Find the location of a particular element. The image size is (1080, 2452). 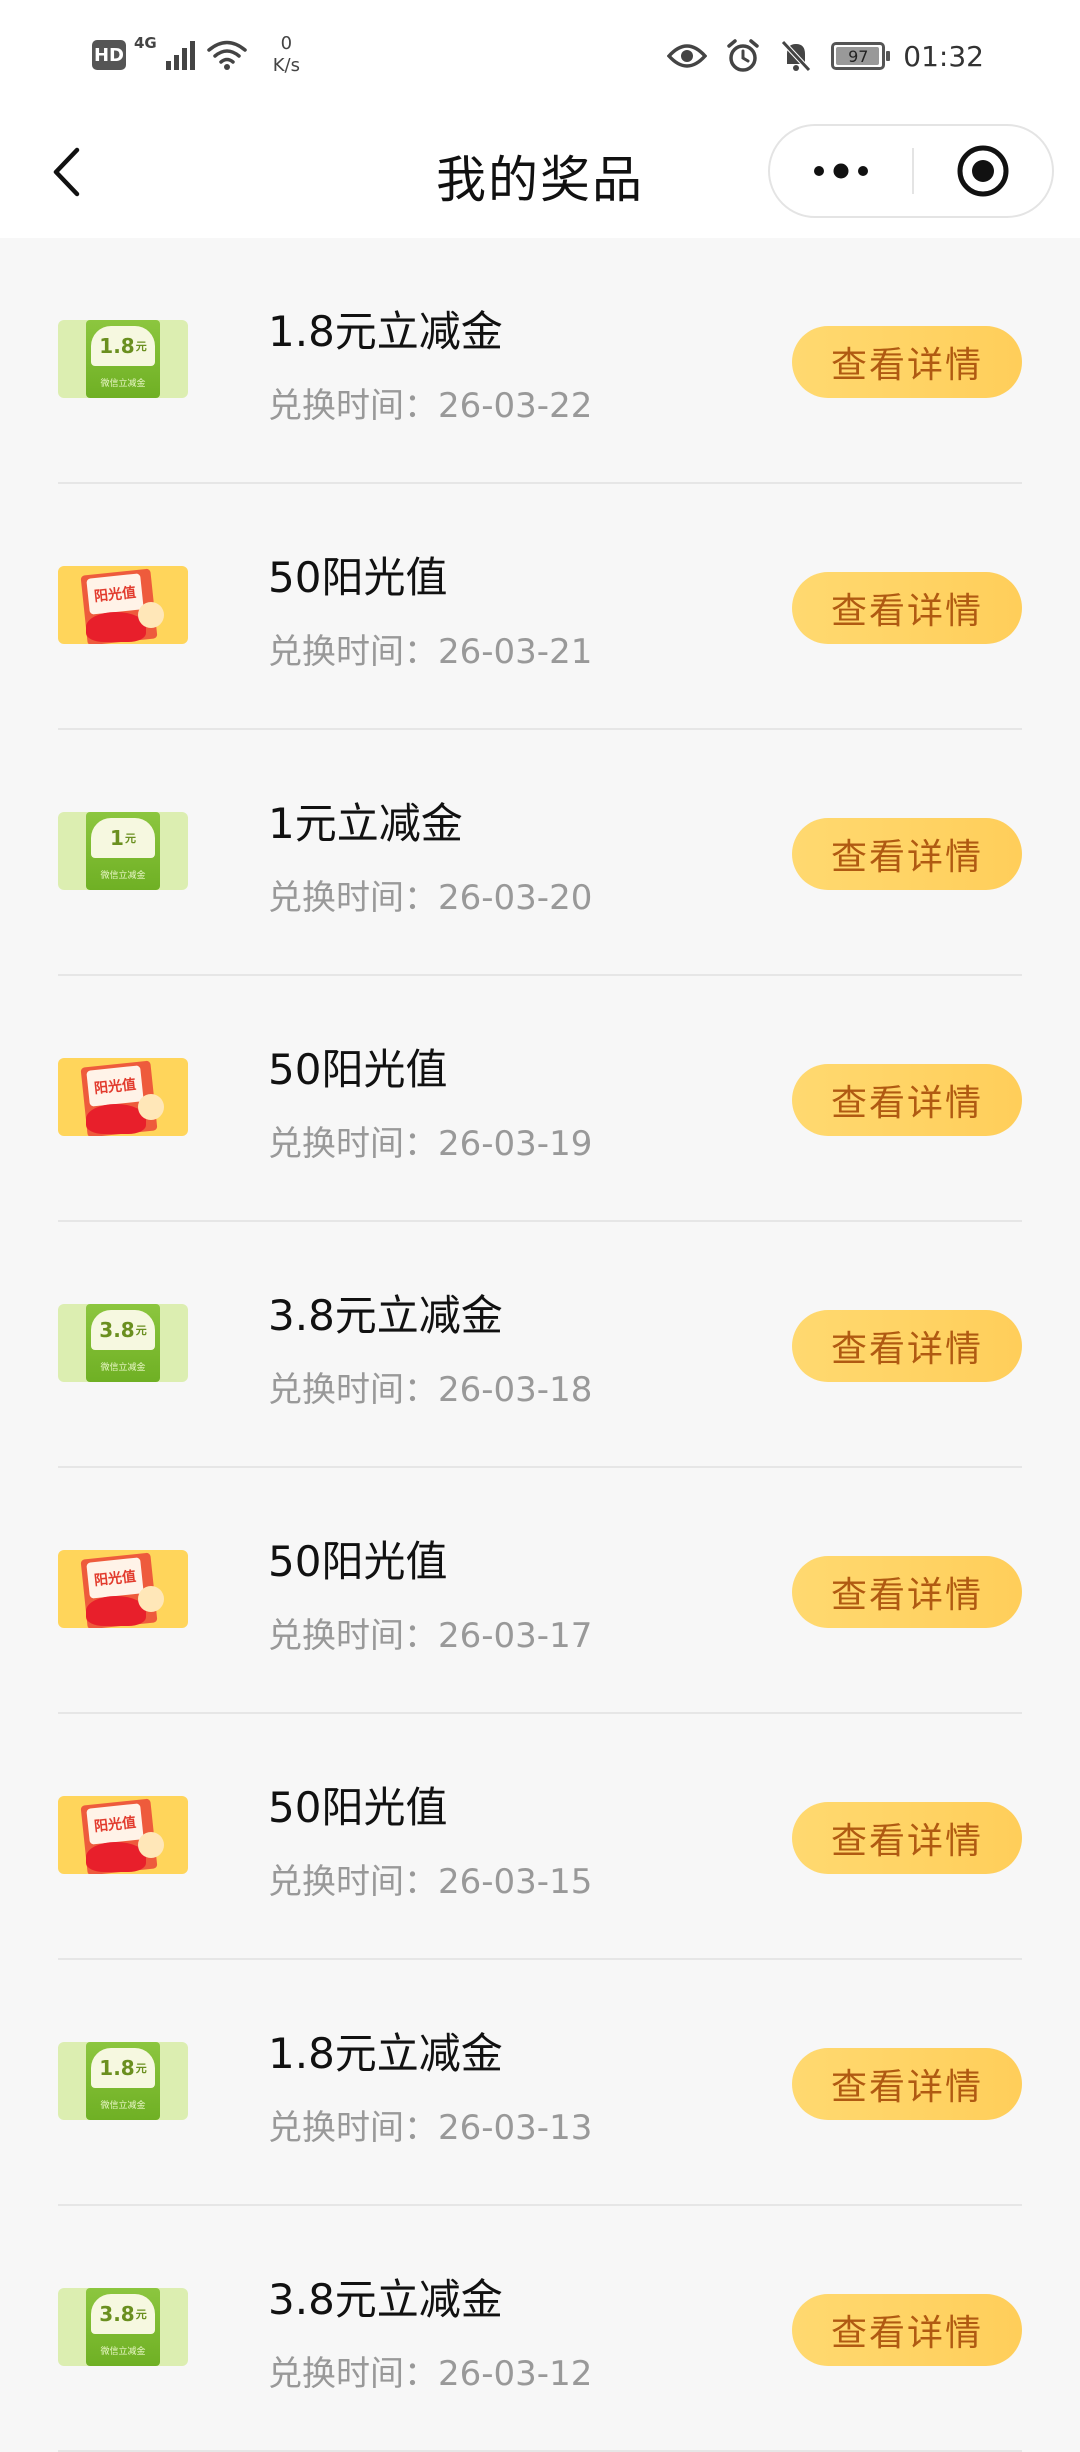

status-time: 01:32 is located at coordinates (943, 56).